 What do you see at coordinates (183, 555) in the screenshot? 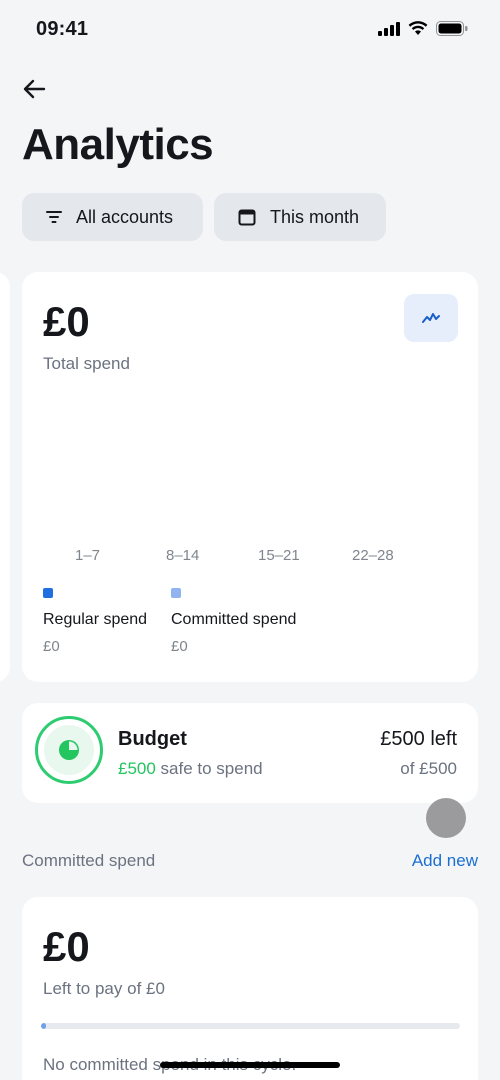
I see `x-tick-label: 8–14` at bounding box center [183, 555].